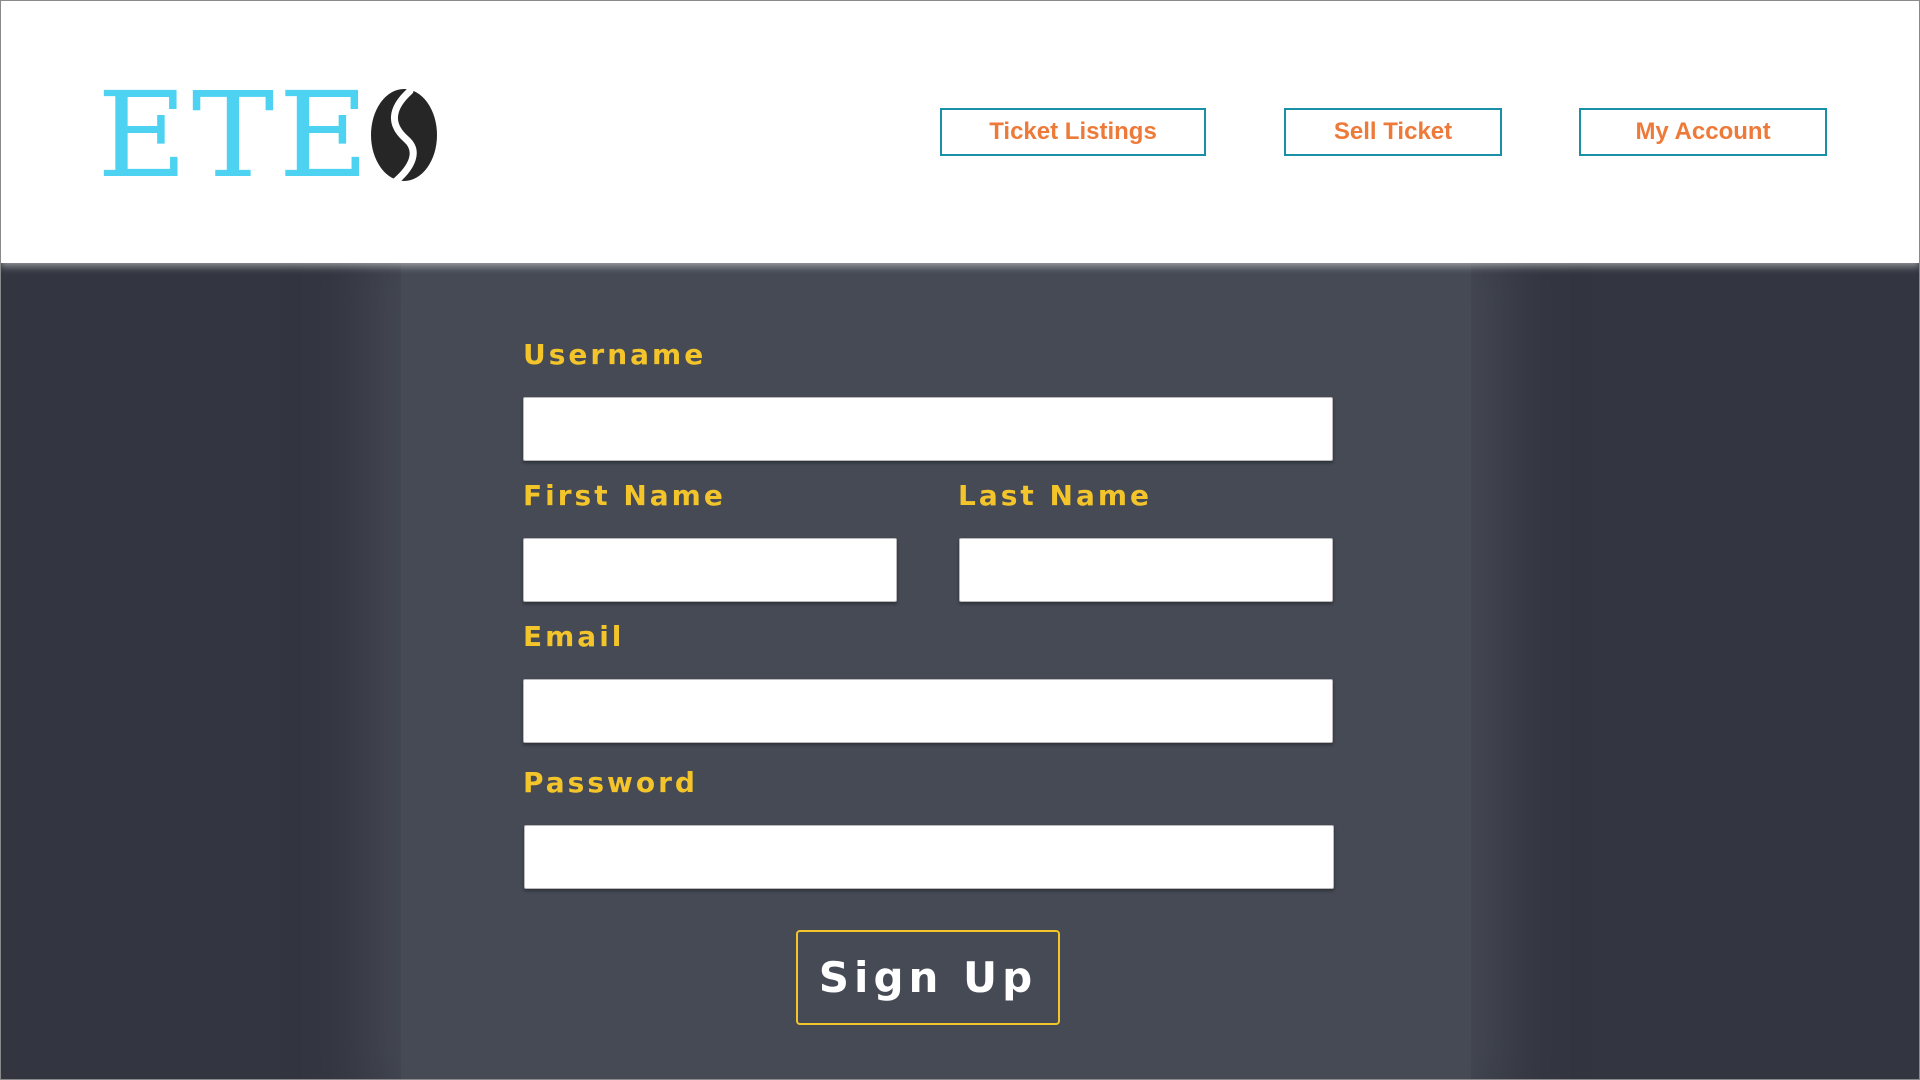  Describe the element at coordinates (610, 782) in the screenshot. I see `password-label: Password` at that location.